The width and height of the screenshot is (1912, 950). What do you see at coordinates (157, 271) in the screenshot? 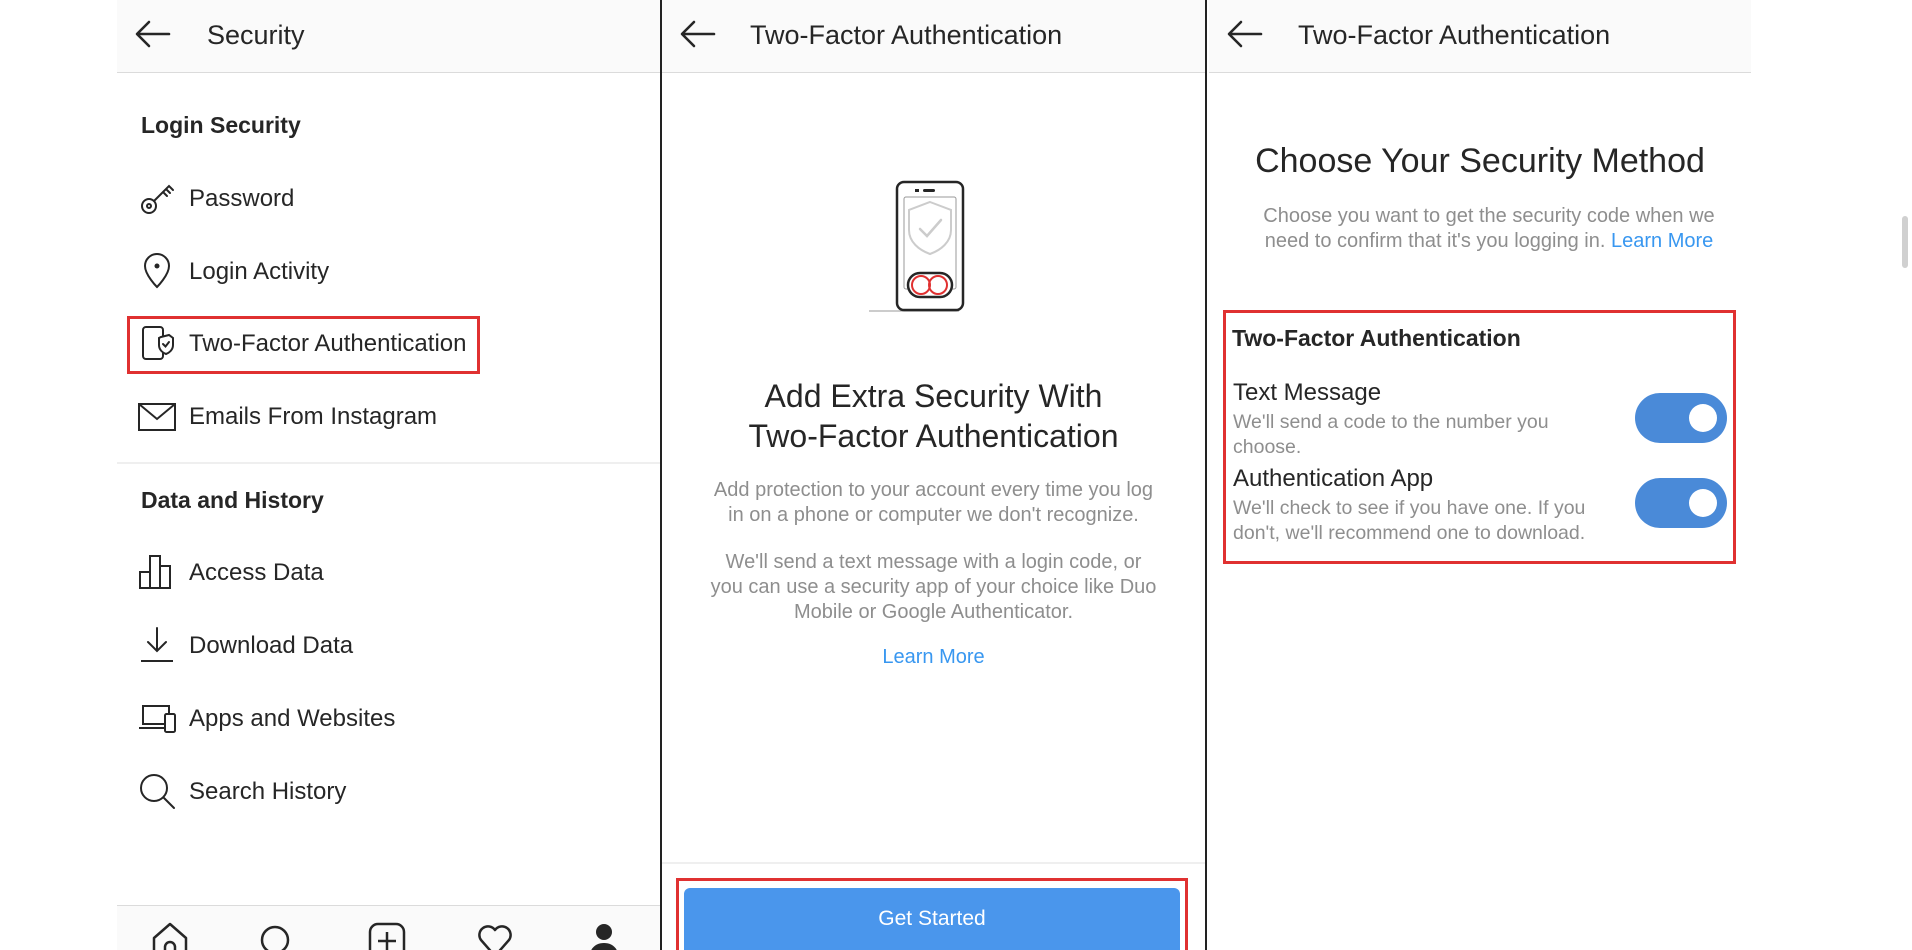
I see `location-pin-icon` at bounding box center [157, 271].